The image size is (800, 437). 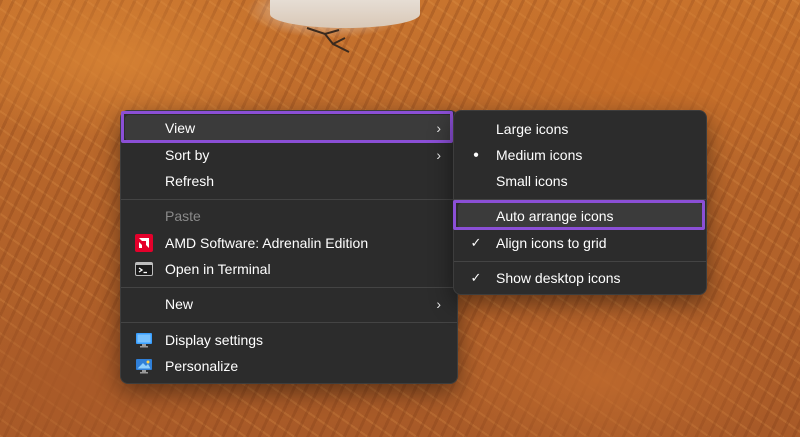 I want to click on menu-item-label: Align icons to grid, so click(x=551, y=243).